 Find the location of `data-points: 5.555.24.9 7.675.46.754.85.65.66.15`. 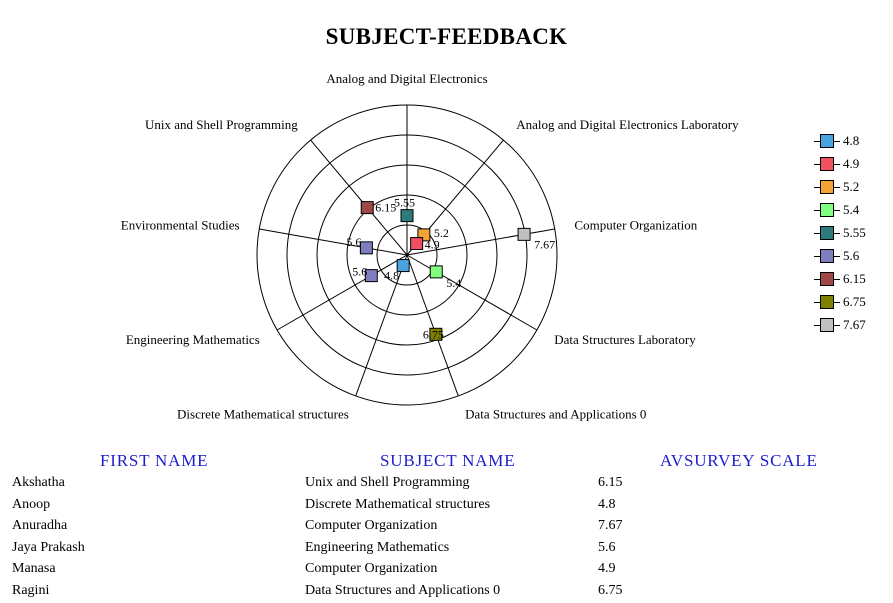

data-points: 5.555.24.9 7.675.46.754.85.65.66.15 is located at coordinates (450, 269).